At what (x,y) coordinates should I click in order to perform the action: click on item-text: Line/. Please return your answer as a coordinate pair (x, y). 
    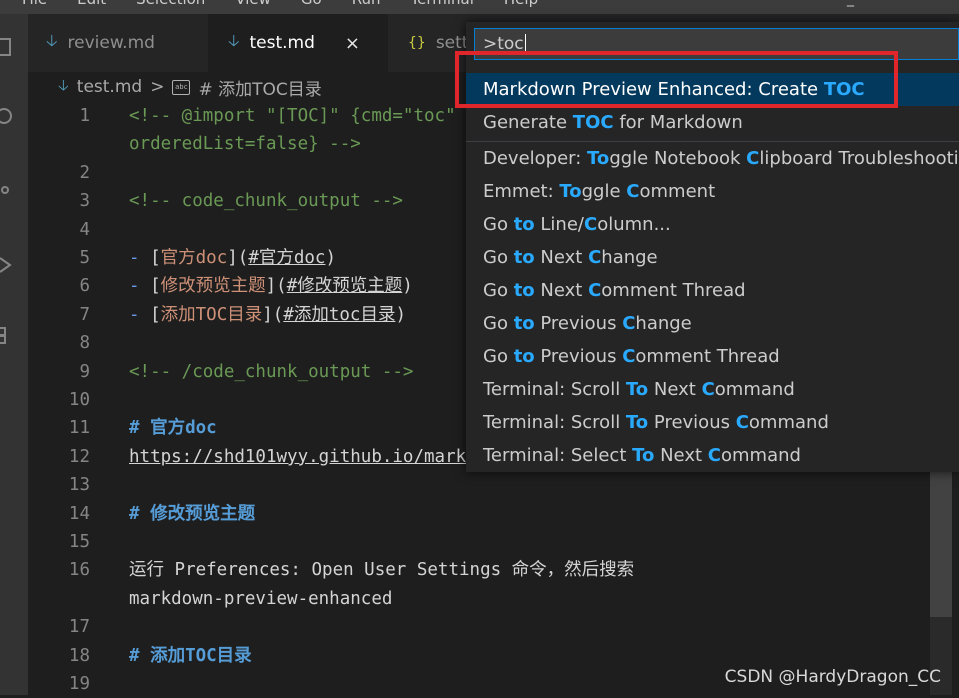
    Looking at the image, I should click on (559, 224).